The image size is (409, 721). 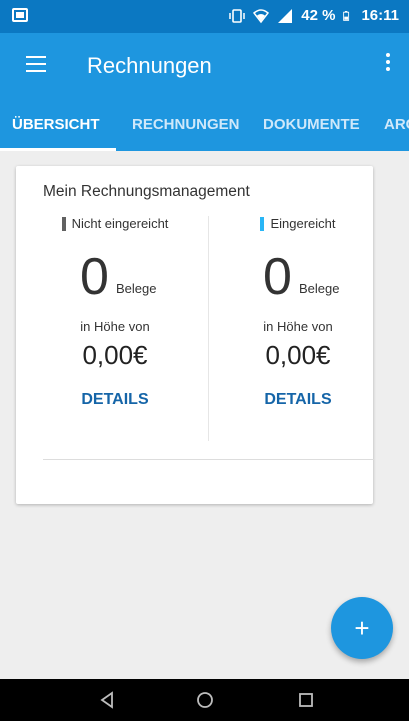 What do you see at coordinates (204, 16) in the screenshot?
I see `status-bar: 42 % 16:11` at bounding box center [204, 16].